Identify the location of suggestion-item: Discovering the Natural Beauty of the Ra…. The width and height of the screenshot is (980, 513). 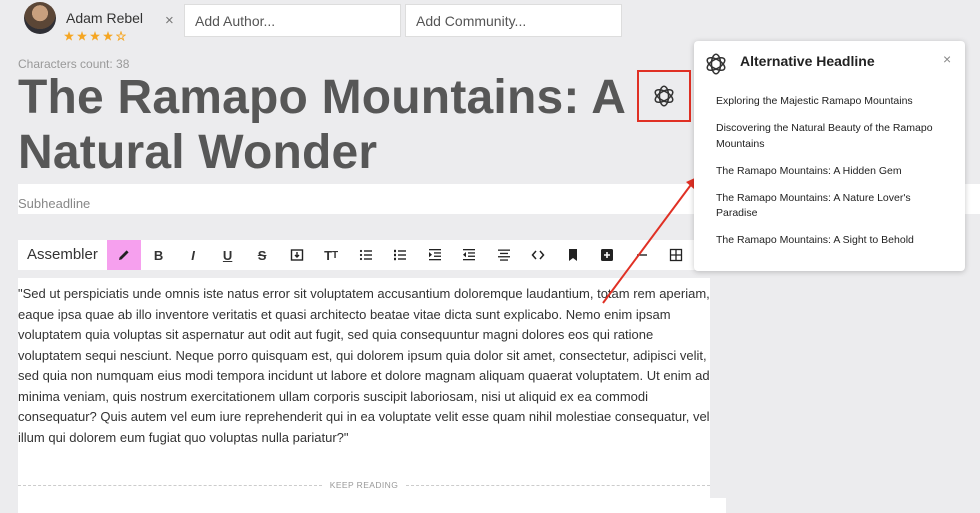
(833, 136).